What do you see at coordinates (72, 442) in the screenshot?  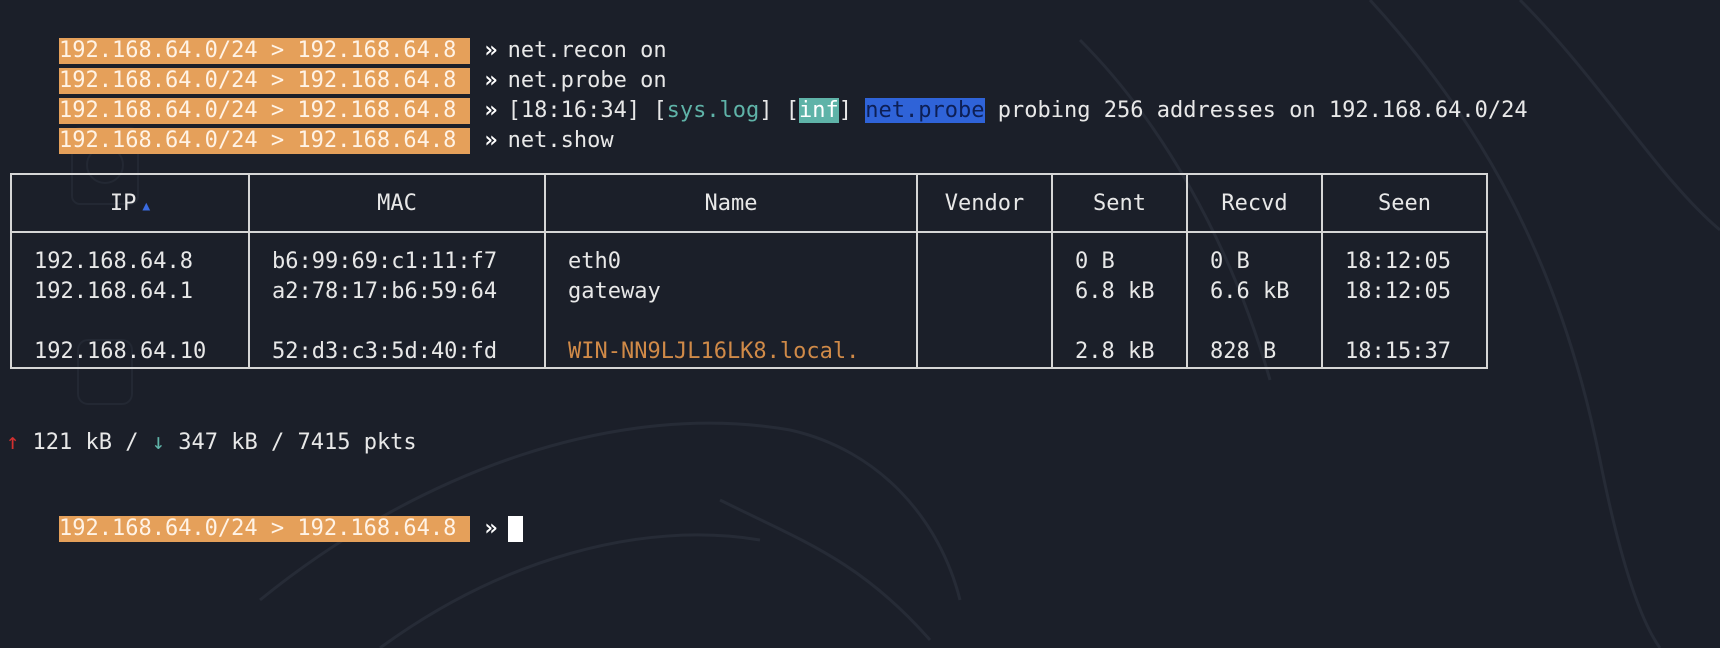 I see `upload-total: 121 kB` at bounding box center [72, 442].